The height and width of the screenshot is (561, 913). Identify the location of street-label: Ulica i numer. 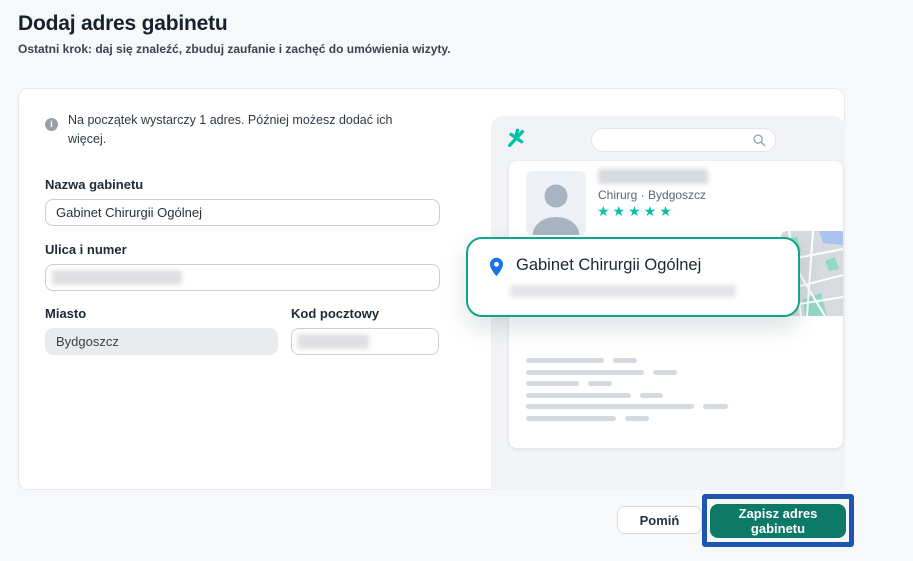
(86, 249).